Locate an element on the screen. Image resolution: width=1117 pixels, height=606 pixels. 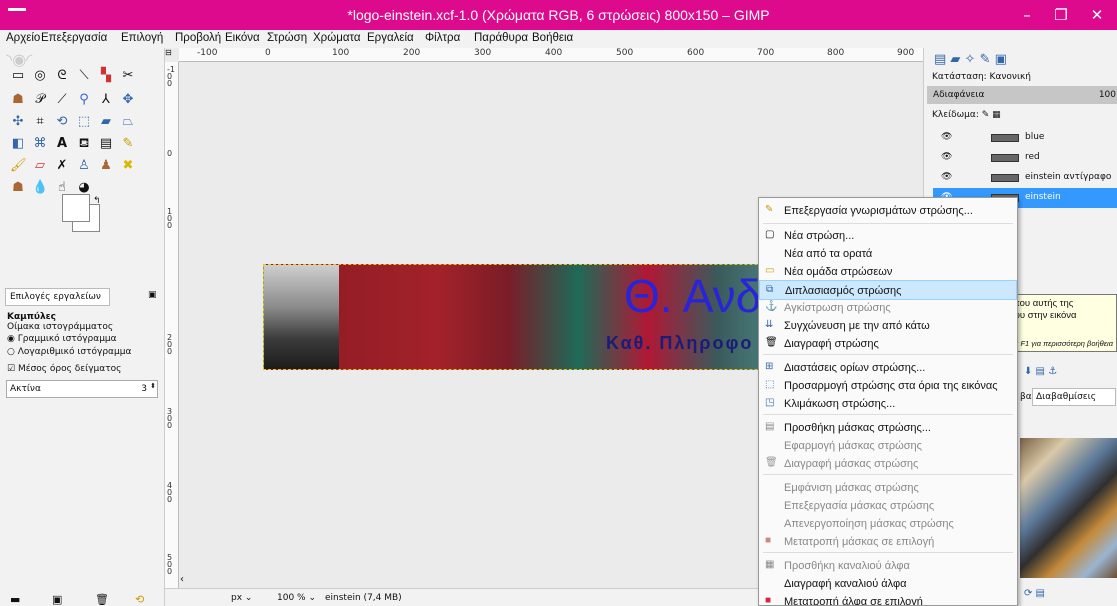
menu-item-new-from-visible: Νέα από τα ορατά is located at coordinates (888, 254).